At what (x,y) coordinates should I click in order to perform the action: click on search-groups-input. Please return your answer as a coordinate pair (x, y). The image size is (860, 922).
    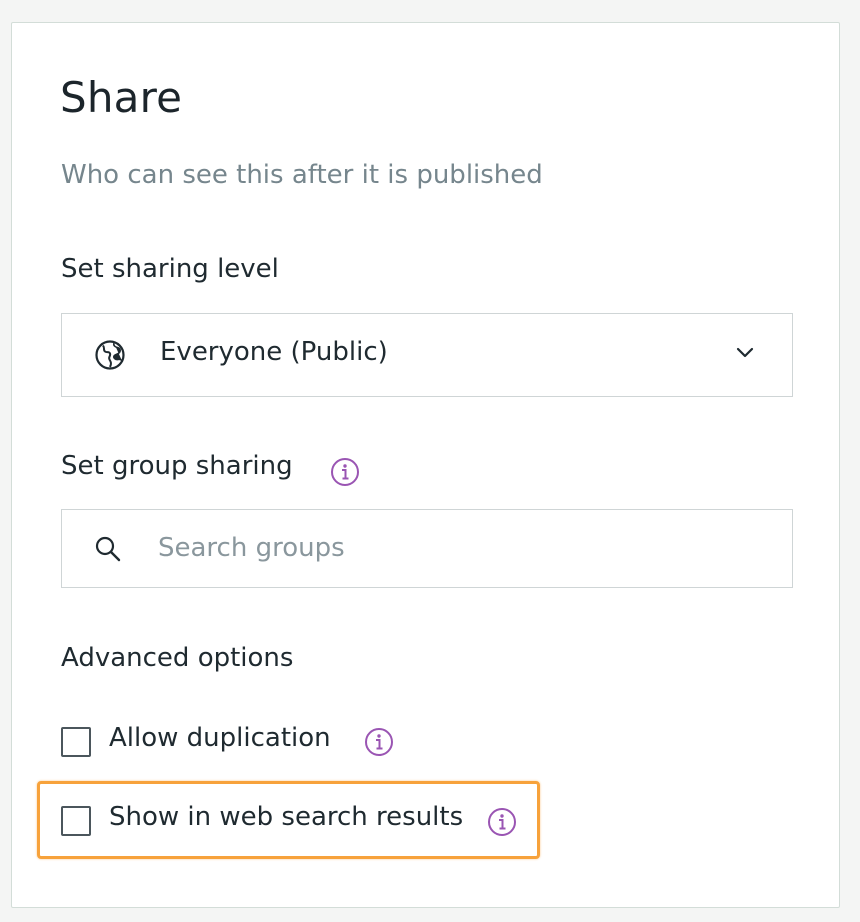
    Looking at the image, I should click on (458, 548).